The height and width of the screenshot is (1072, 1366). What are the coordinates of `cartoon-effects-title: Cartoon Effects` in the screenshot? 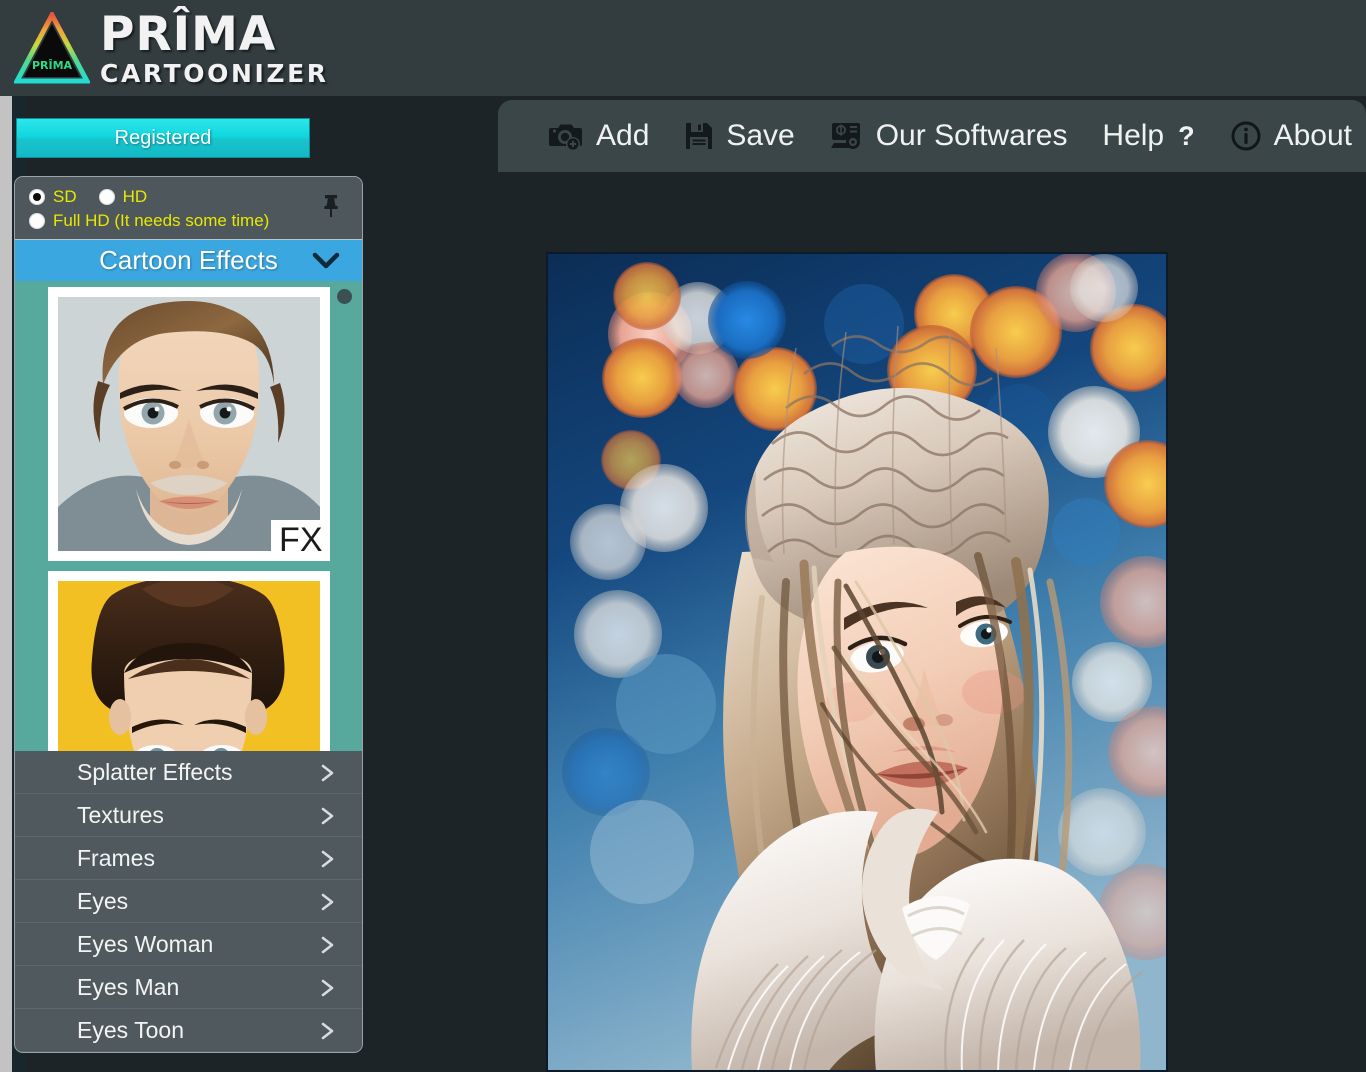 It's located at (188, 260).